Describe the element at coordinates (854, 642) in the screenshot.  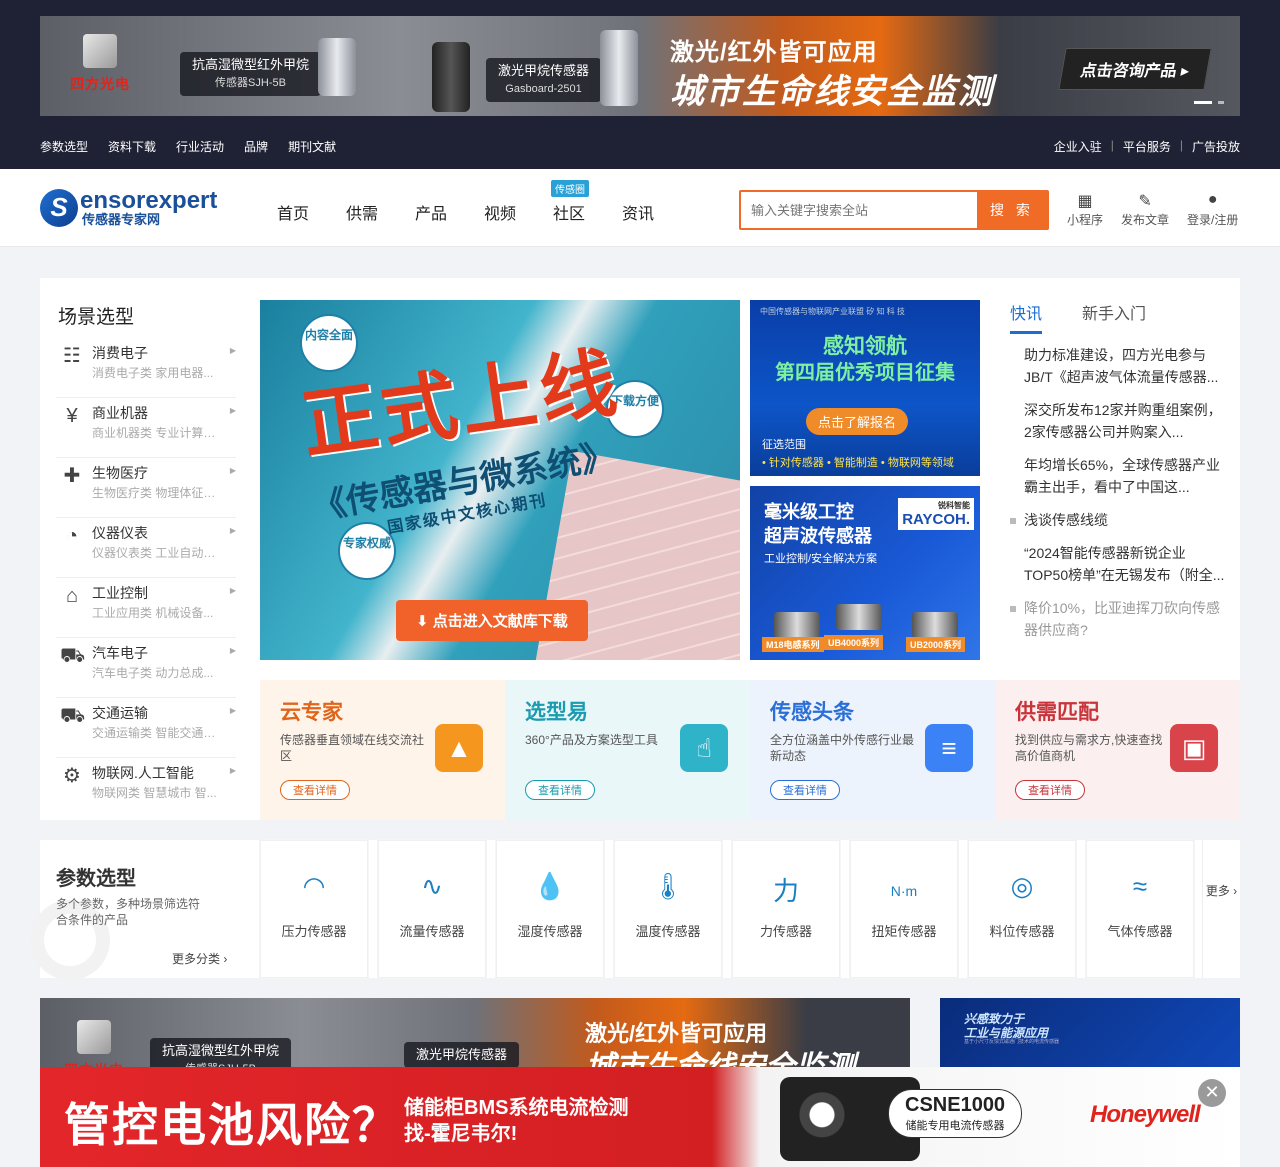
I see `product-label: UB4000系列` at that location.